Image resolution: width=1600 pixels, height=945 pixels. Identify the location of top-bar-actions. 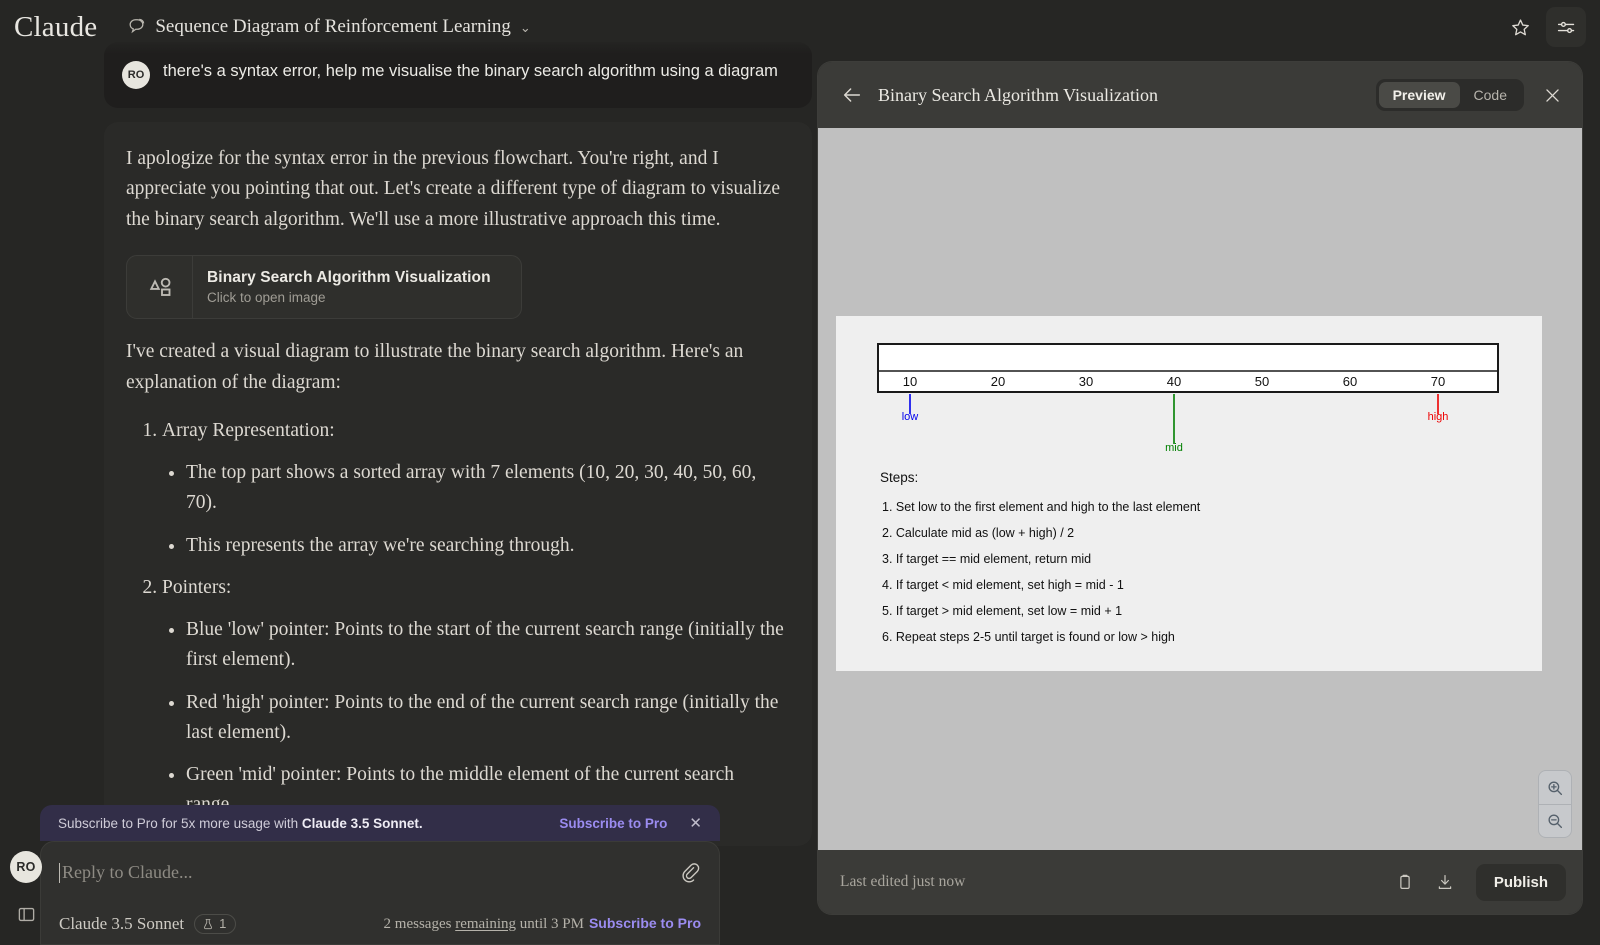
(1543, 27).